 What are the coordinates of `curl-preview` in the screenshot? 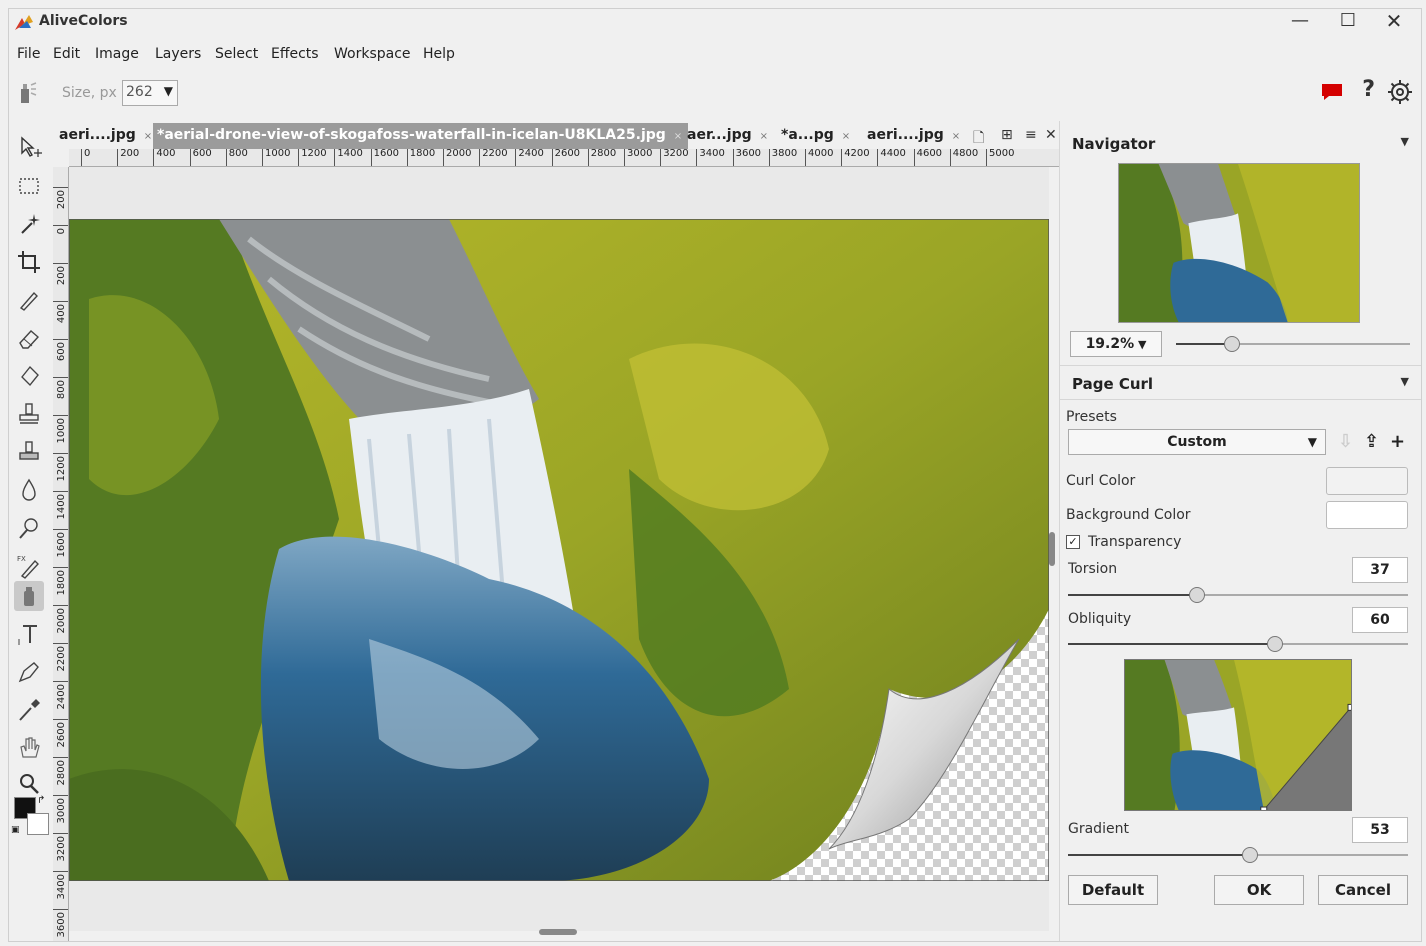 It's located at (1238, 735).